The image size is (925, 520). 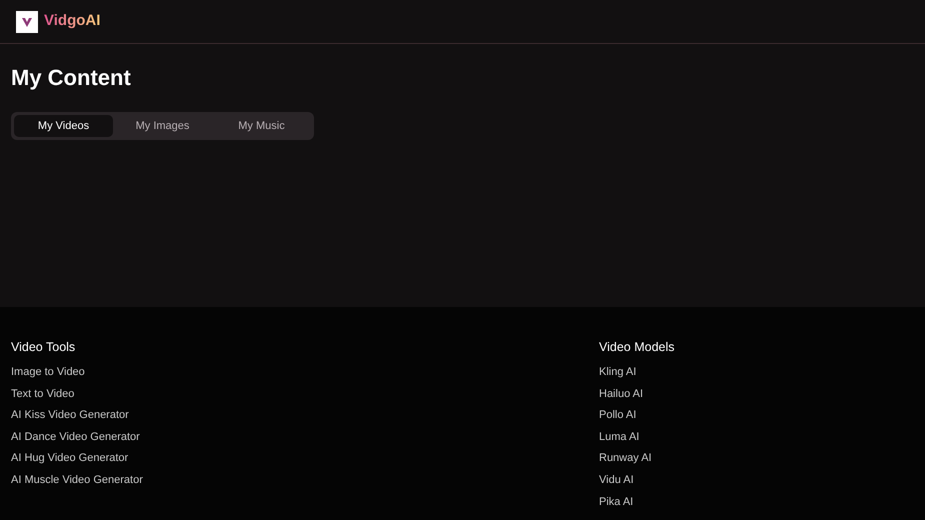 What do you see at coordinates (619, 437) in the screenshot?
I see `footer-link: Luma AI` at bounding box center [619, 437].